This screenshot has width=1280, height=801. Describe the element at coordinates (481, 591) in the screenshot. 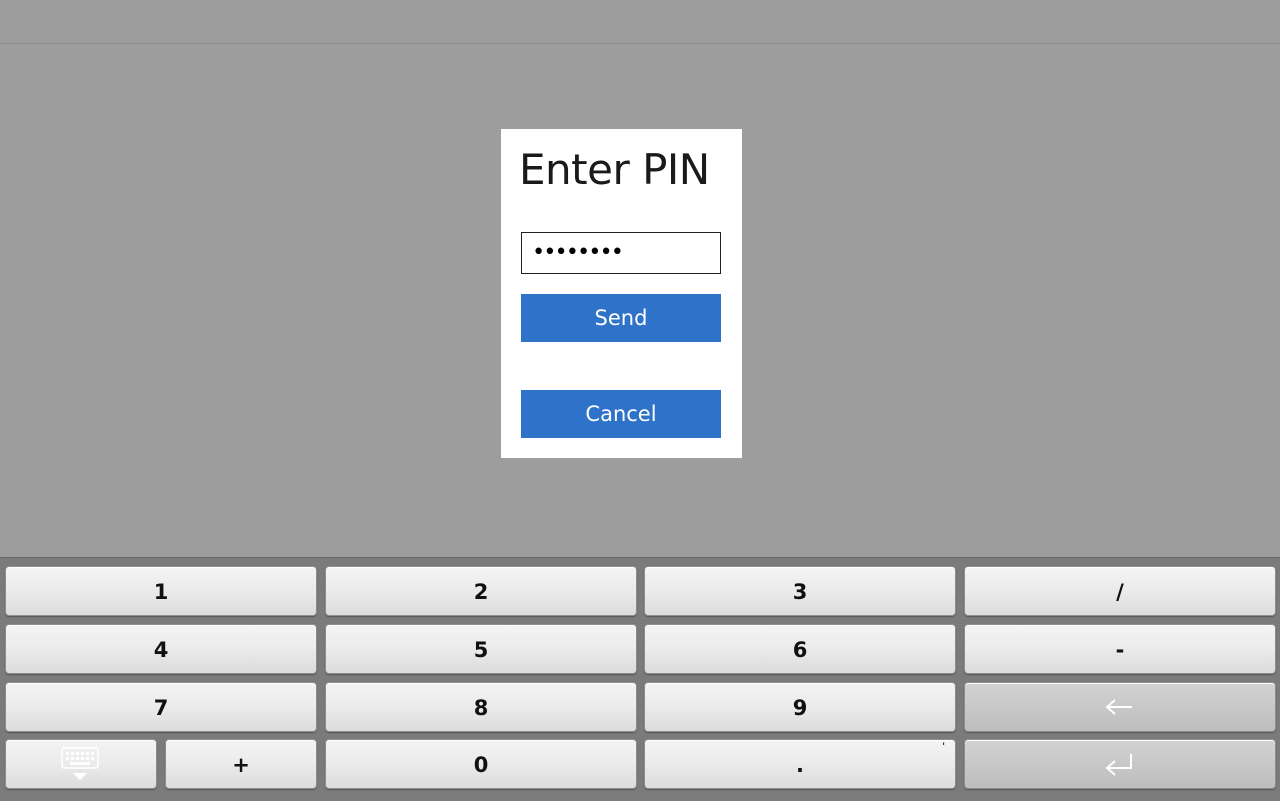

I see `key-2: 2` at that location.